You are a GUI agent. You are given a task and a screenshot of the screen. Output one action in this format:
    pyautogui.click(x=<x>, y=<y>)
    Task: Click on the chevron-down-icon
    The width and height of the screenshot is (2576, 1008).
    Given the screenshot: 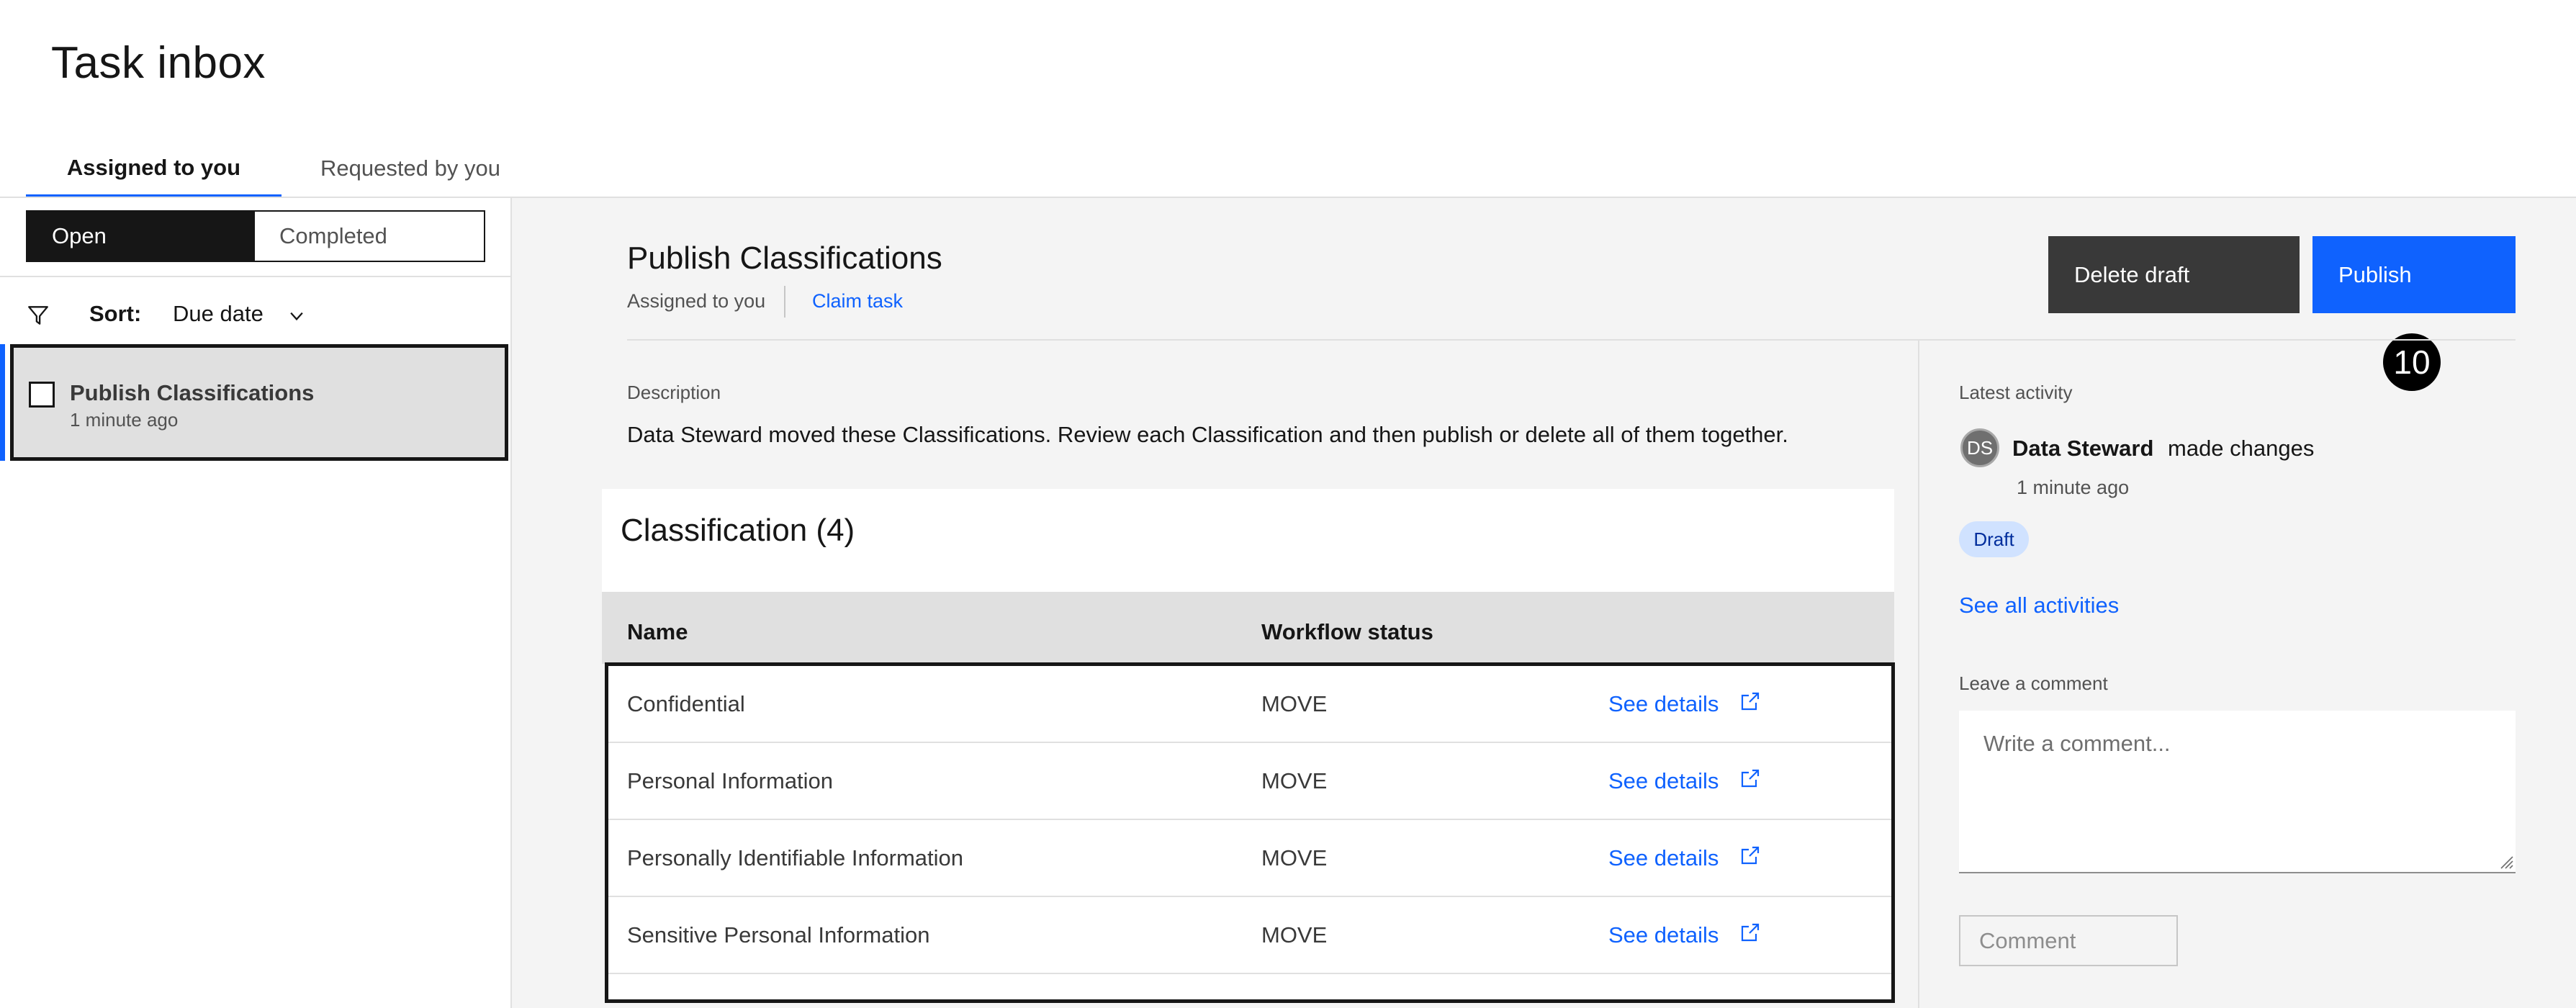 What is the action you would take?
    pyautogui.click(x=297, y=316)
    